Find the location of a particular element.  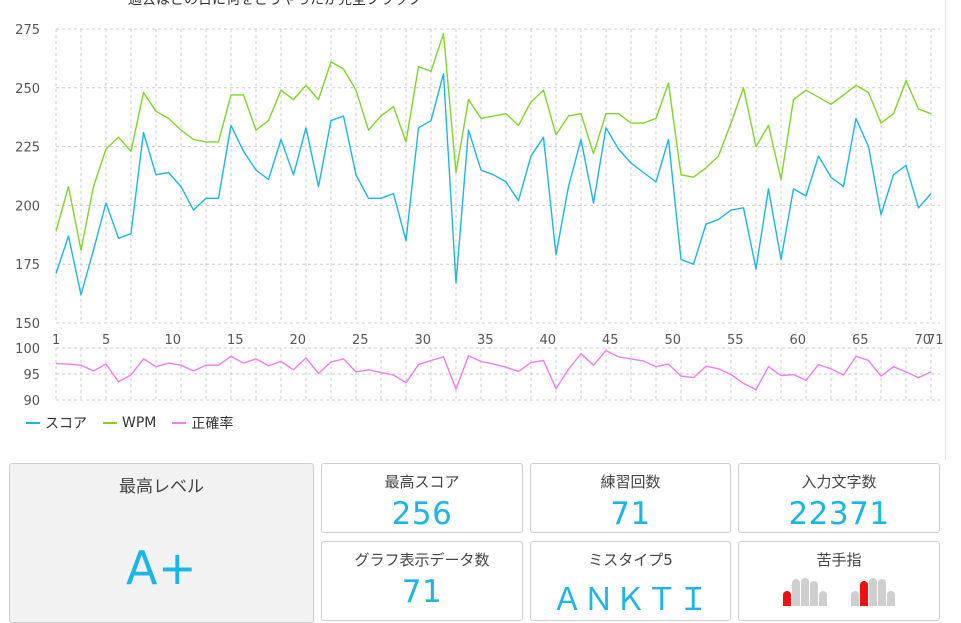

xtick-label: 55 is located at coordinates (735, 340).